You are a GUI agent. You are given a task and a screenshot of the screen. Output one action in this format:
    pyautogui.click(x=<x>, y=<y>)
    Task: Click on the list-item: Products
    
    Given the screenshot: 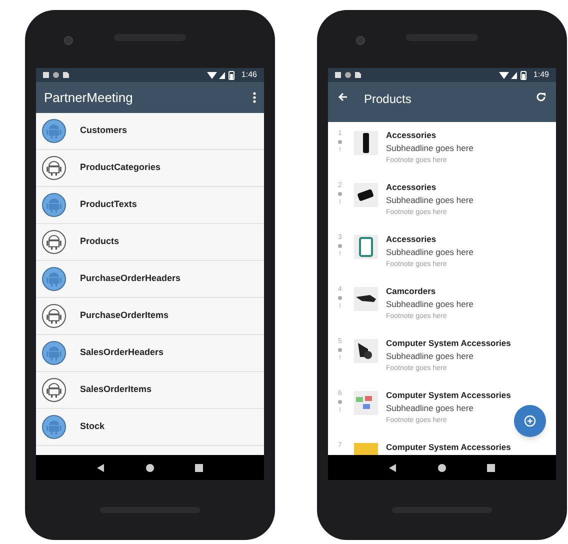 What is the action you would take?
    pyautogui.click(x=150, y=242)
    